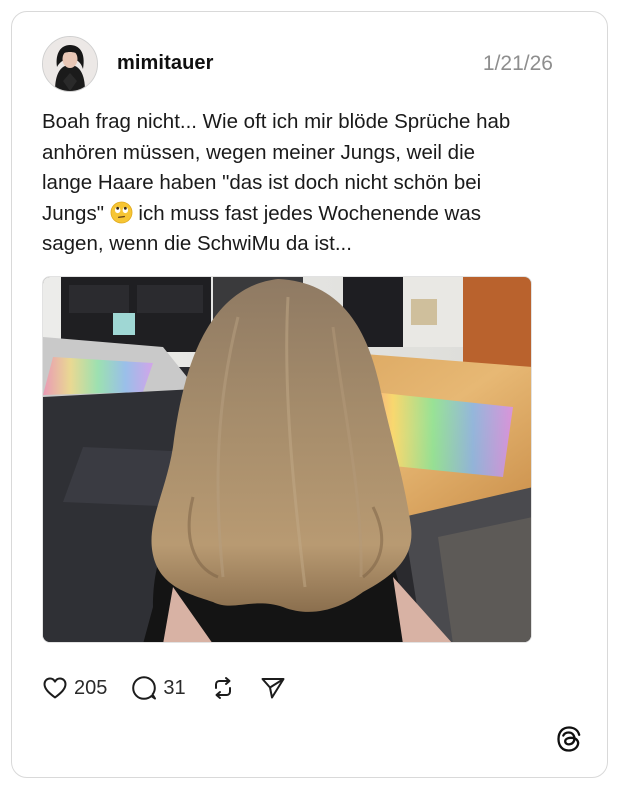  Describe the element at coordinates (158, 688) in the screenshot. I see `reply-button: 31` at that location.